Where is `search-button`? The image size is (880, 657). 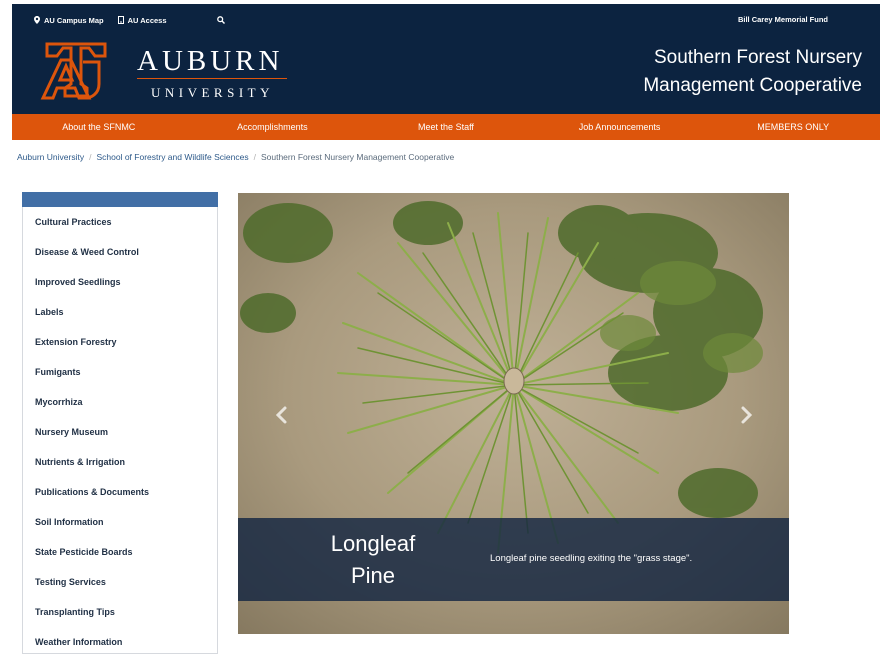 search-button is located at coordinates (220, 20).